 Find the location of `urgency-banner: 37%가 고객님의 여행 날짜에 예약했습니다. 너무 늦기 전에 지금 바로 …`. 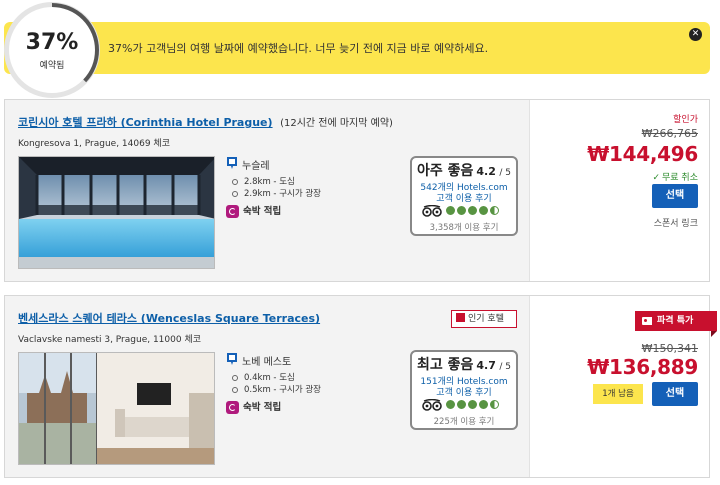

urgency-banner: 37%가 고객님의 여행 날짜에 예약했습니다. 너무 늦기 전에 지금 바로 … is located at coordinates (357, 48).